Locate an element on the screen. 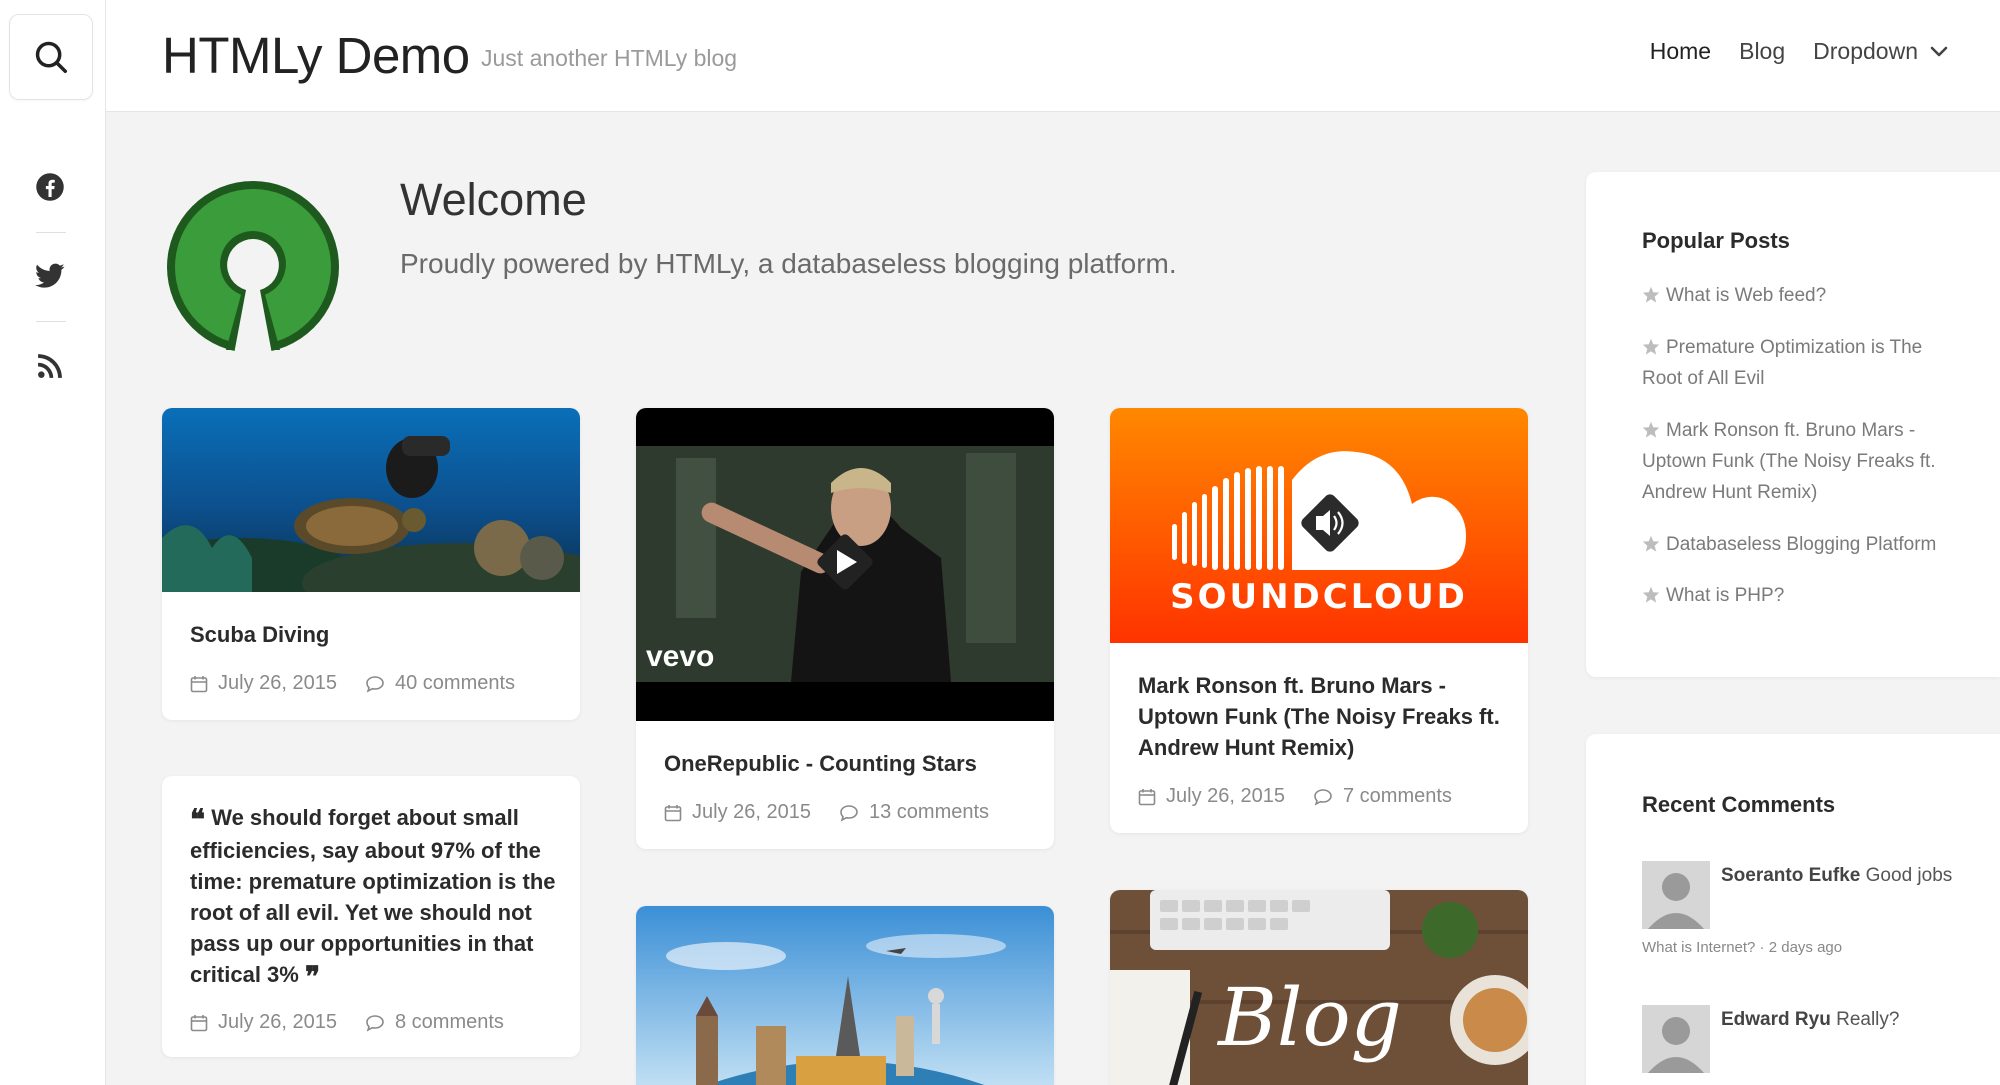  post-card: Blog is located at coordinates (1319, 987).